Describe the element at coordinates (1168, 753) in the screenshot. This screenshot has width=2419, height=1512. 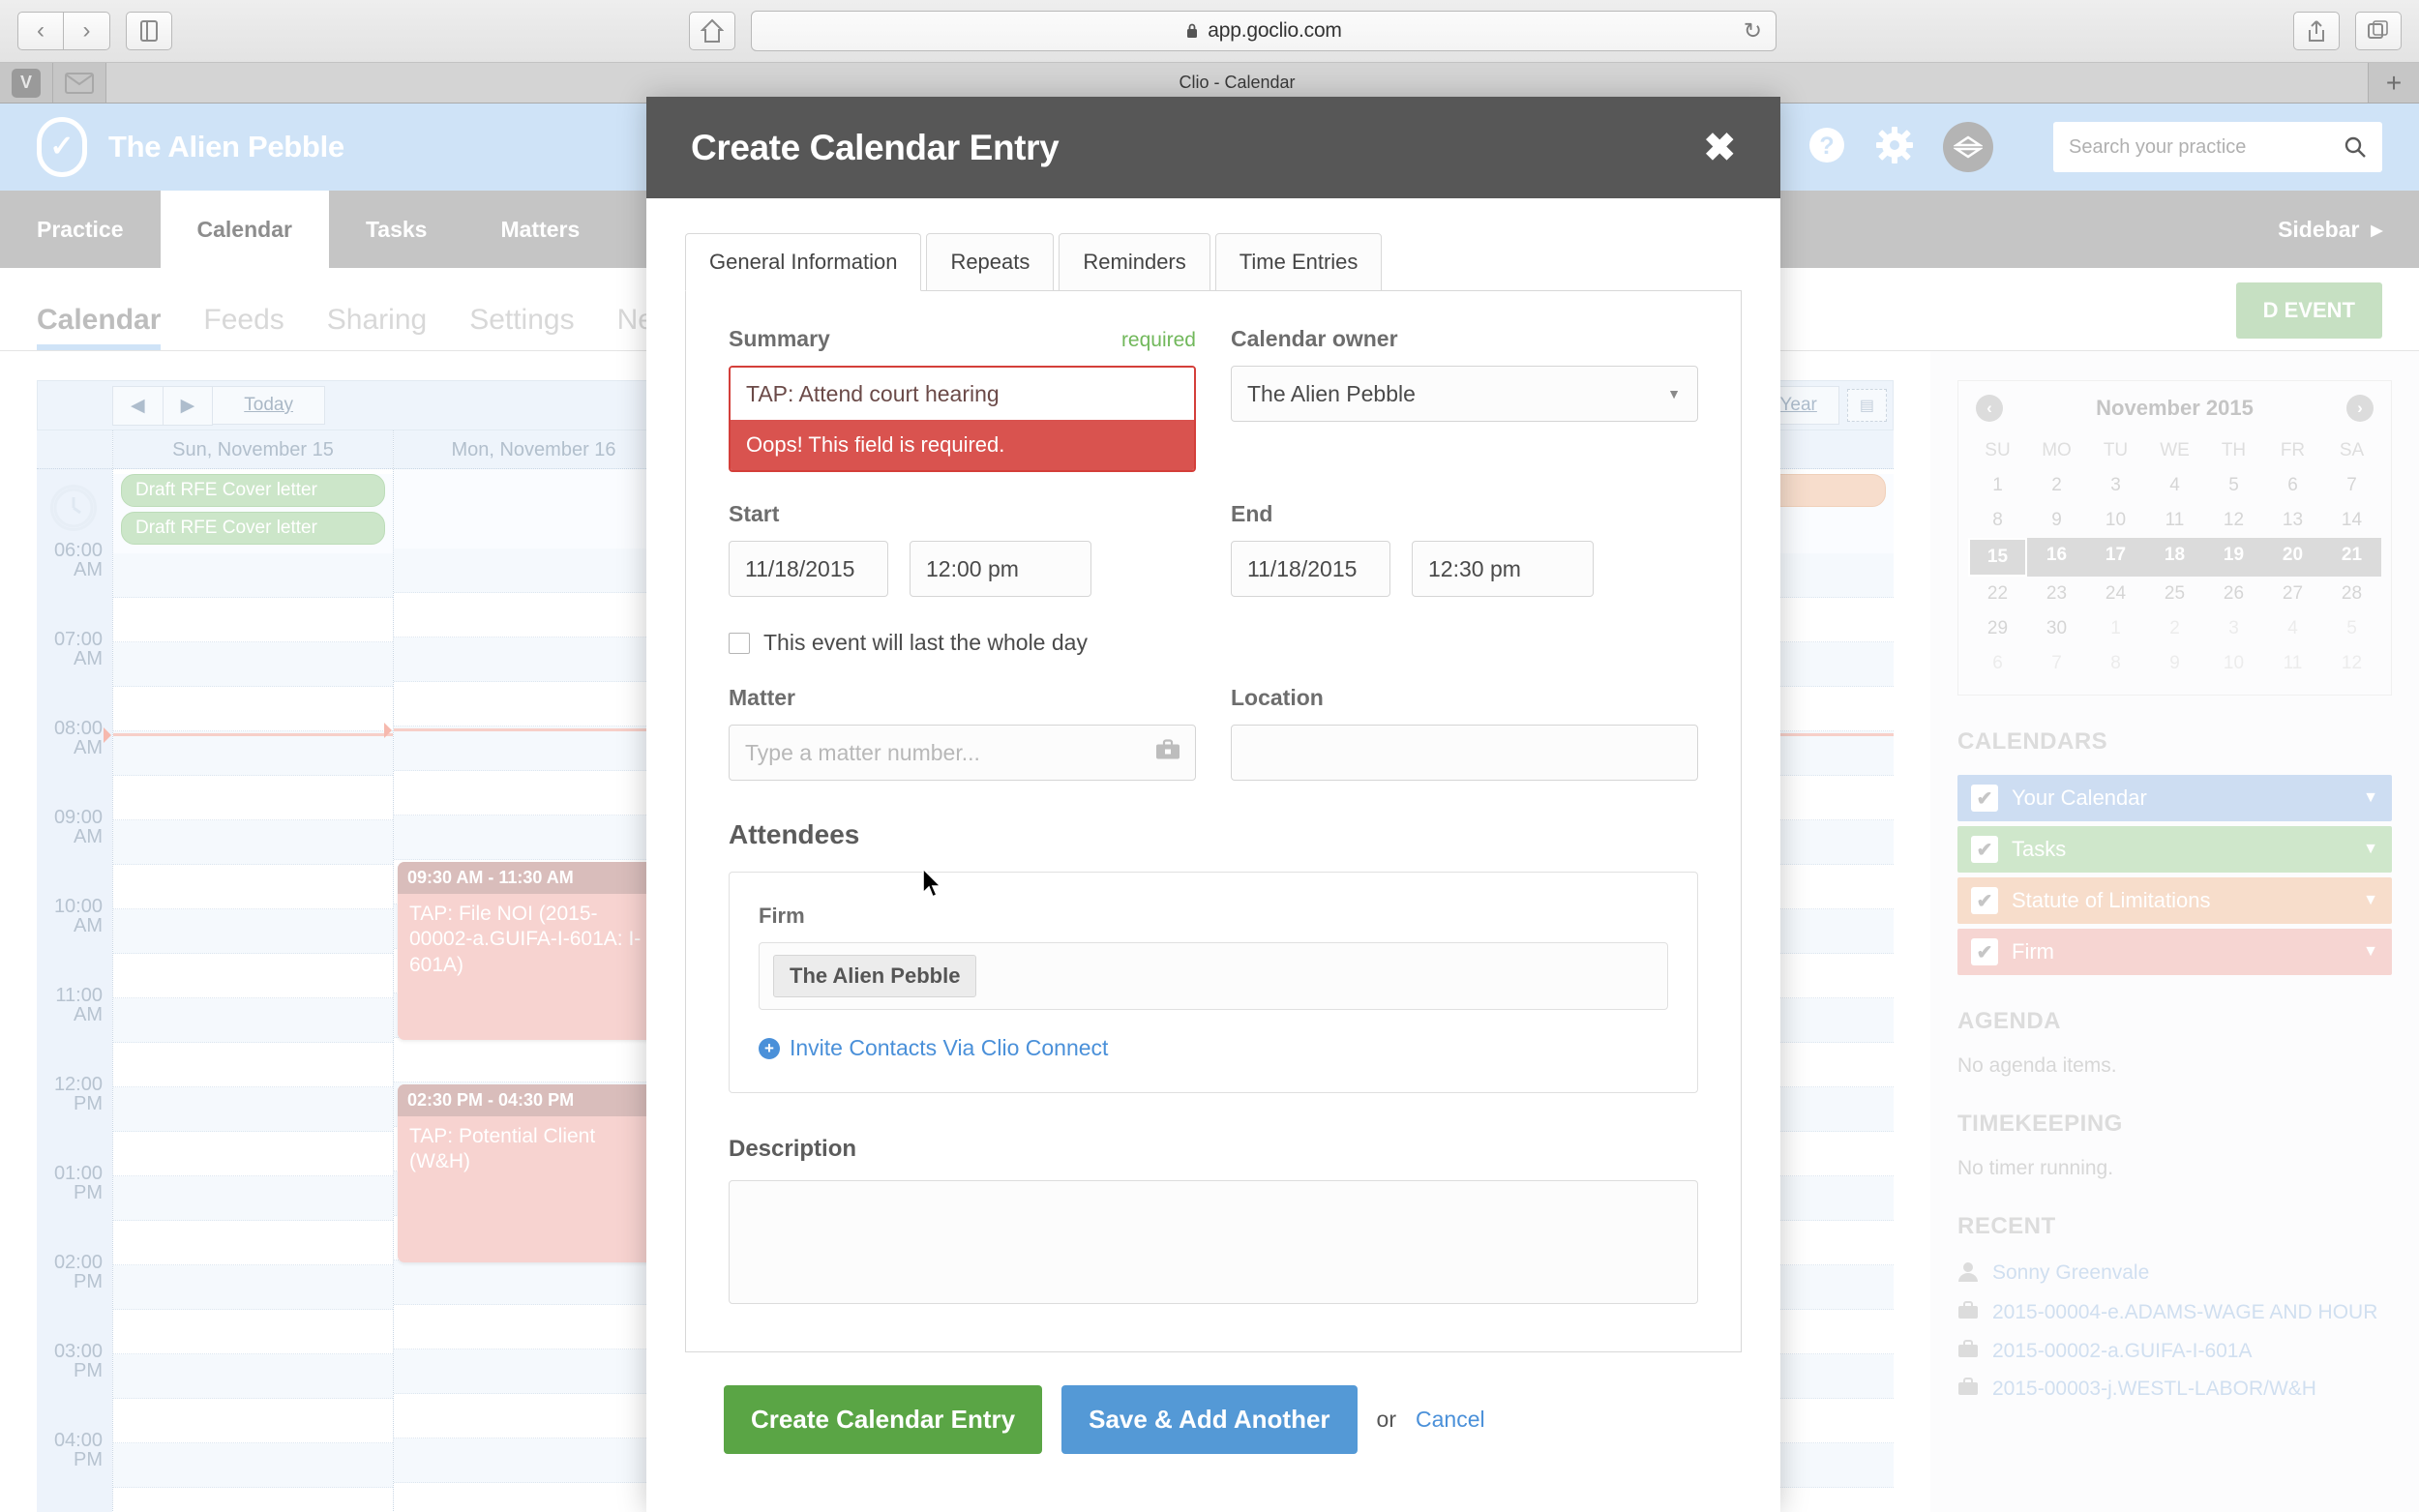
I see `briefcase-icon` at that location.